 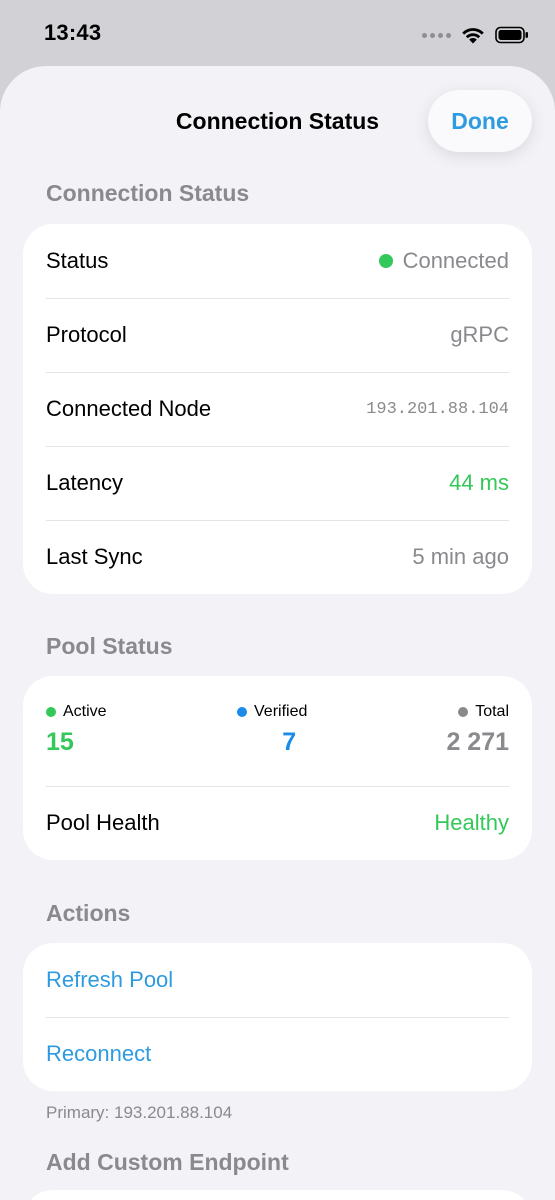 I want to click on custom-endpoint-section-header: Add Custom Endpoint, so click(x=167, y=1162).